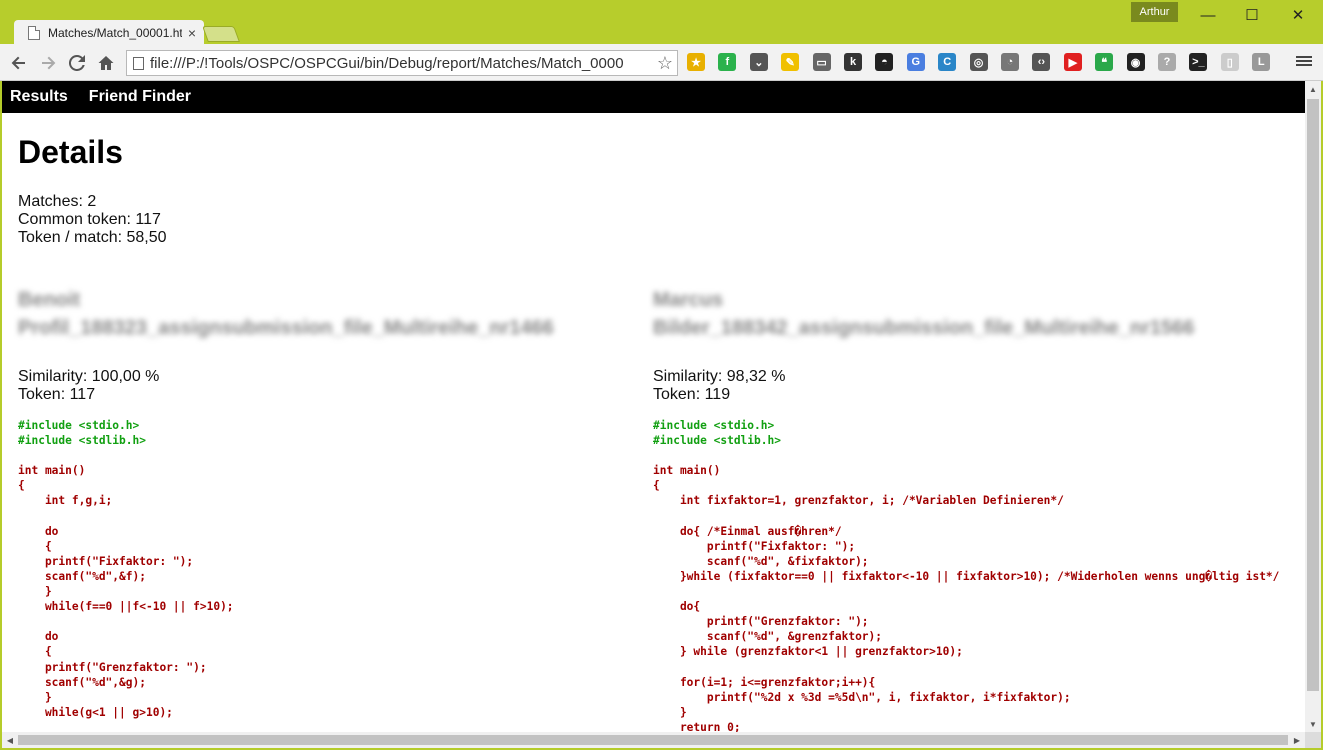  Describe the element at coordinates (758, 62) in the screenshot. I see `pocket-icon: ⌄` at that location.